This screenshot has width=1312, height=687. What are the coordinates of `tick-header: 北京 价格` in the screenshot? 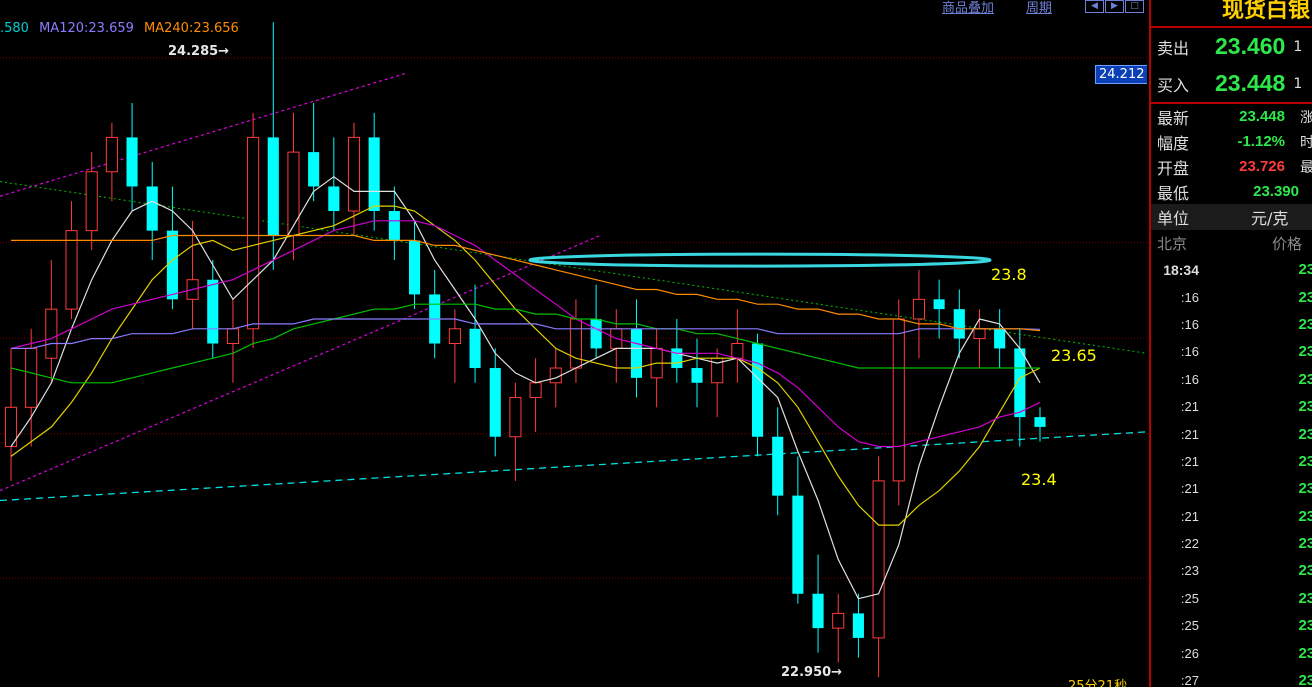 It's located at (1231, 243).